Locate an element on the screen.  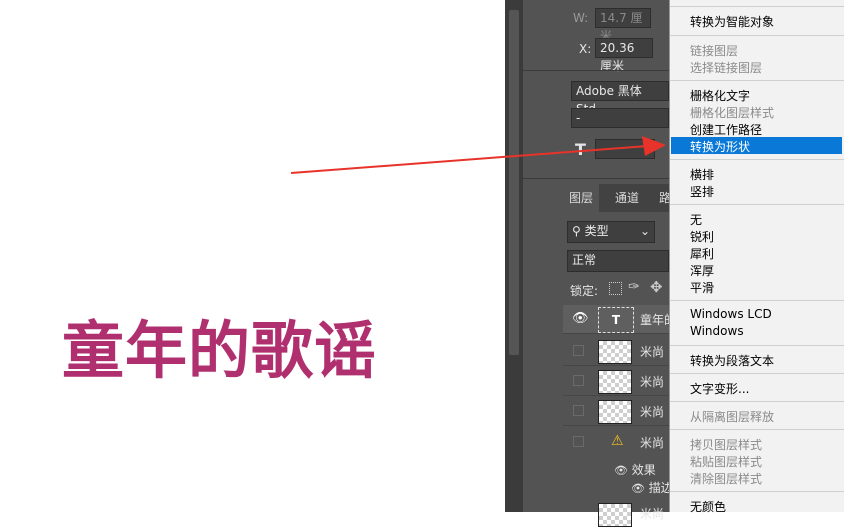
effect-item-row: 👁 描边 is located at coordinates (652, 487).